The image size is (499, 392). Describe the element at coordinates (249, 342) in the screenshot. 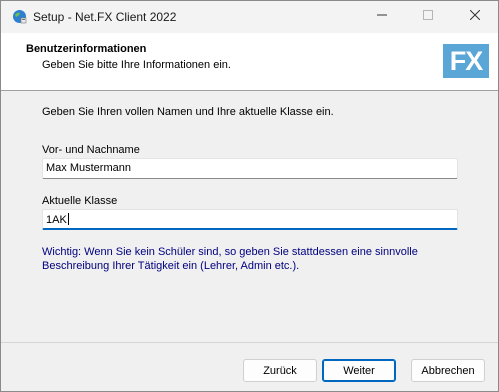

I see `footer-divider` at that location.